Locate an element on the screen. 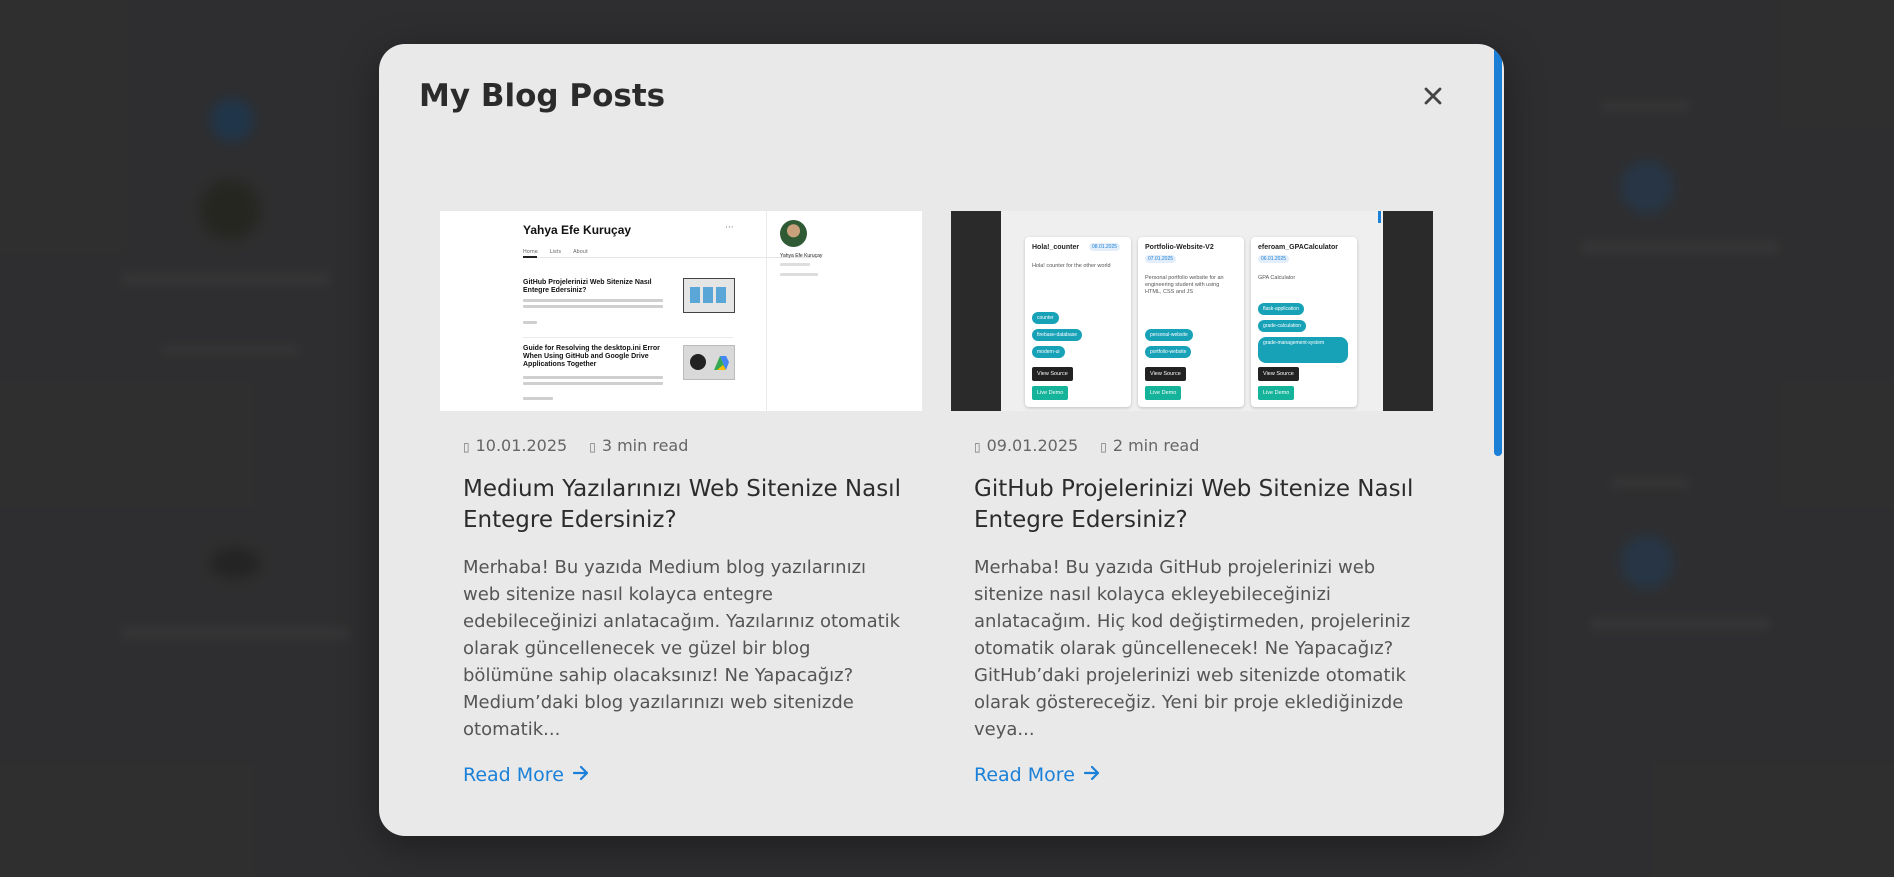 Image resolution: width=1894 pixels, height=877 pixels. project-description: Hola! counter for the other world is located at coordinates (1071, 266).